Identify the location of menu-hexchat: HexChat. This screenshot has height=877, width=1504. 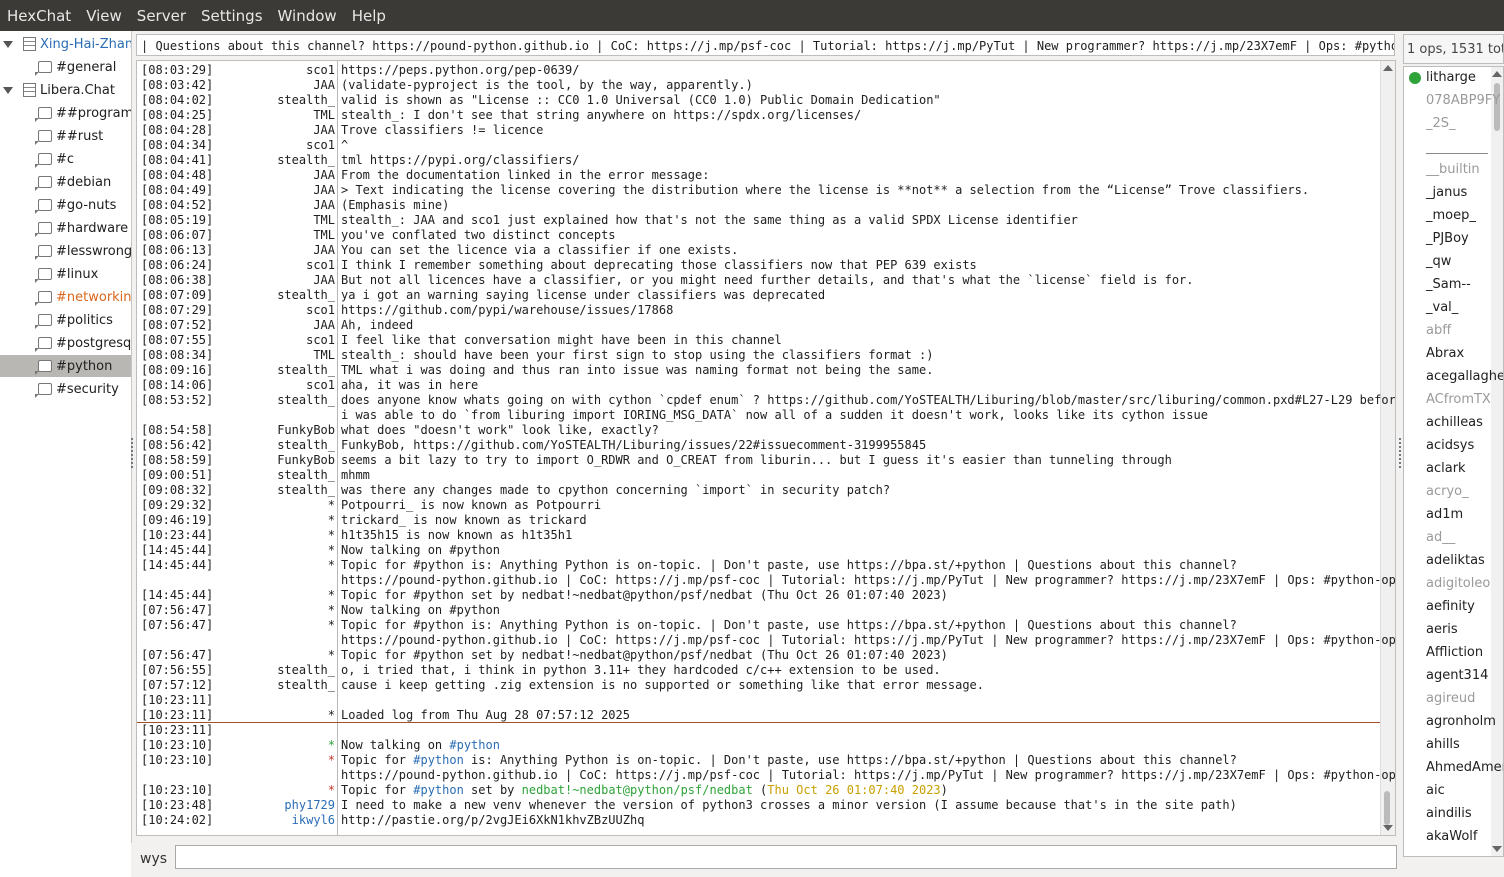
(39, 16).